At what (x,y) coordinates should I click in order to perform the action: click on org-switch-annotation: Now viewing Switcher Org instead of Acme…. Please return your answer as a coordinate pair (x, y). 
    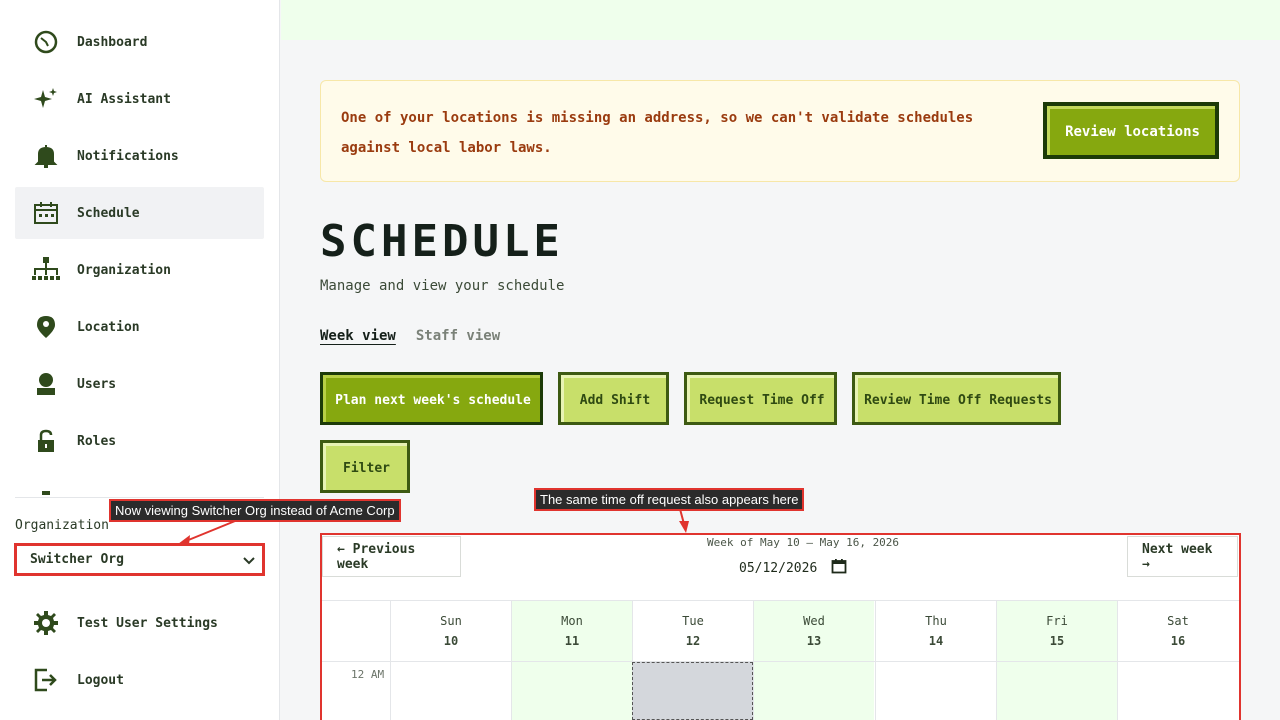
    Looking at the image, I should click on (255, 510).